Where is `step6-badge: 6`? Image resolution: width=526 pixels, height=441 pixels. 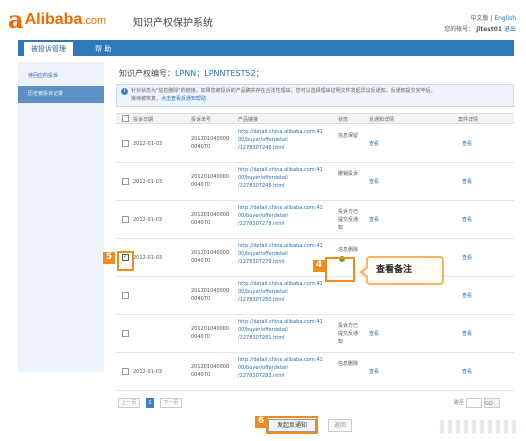
step6-badge: 6 is located at coordinates (261, 422).